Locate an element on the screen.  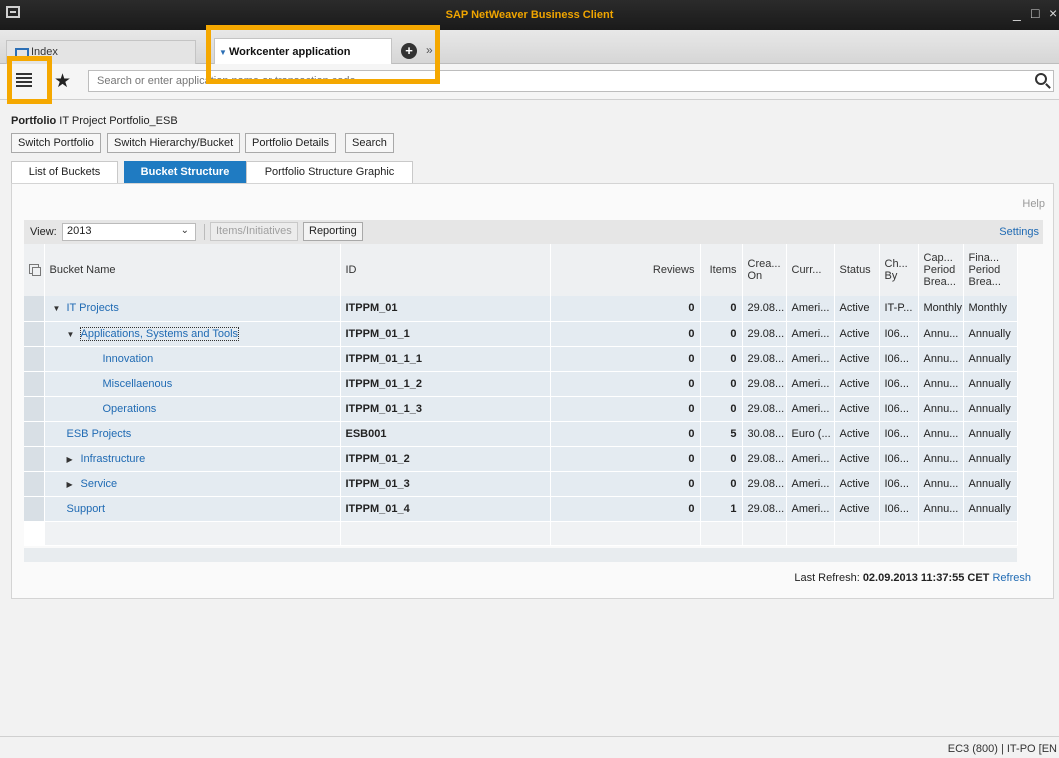
tab-bucket-structure: Bucket Structure is located at coordinates (185, 172).